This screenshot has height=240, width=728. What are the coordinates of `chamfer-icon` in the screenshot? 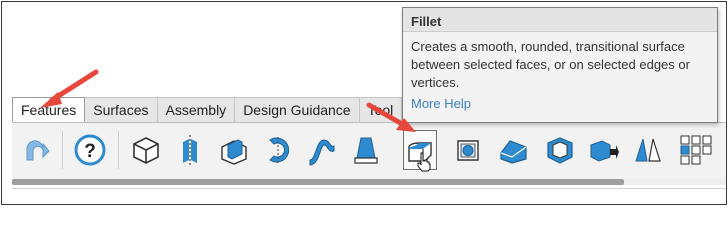 It's located at (513, 152).